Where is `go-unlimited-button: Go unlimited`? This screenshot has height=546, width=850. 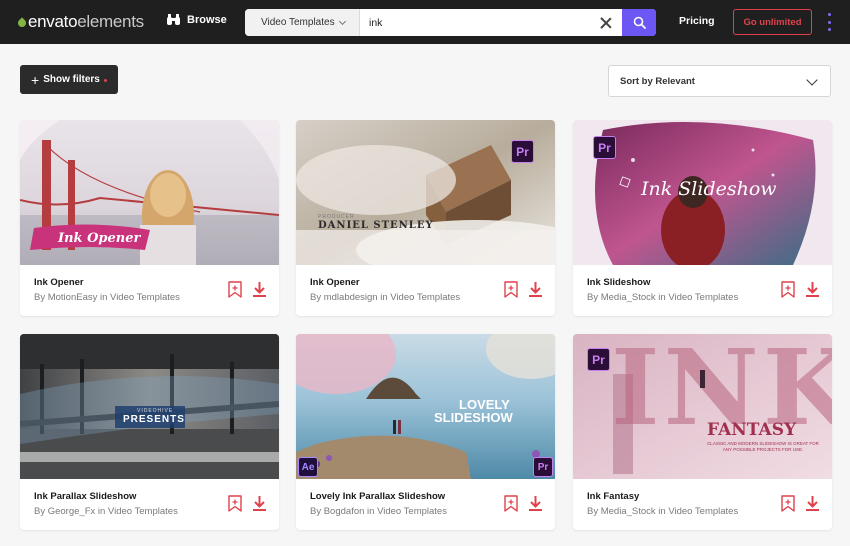 go-unlimited-button: Go unlimited is located at coordinates (772, 22).